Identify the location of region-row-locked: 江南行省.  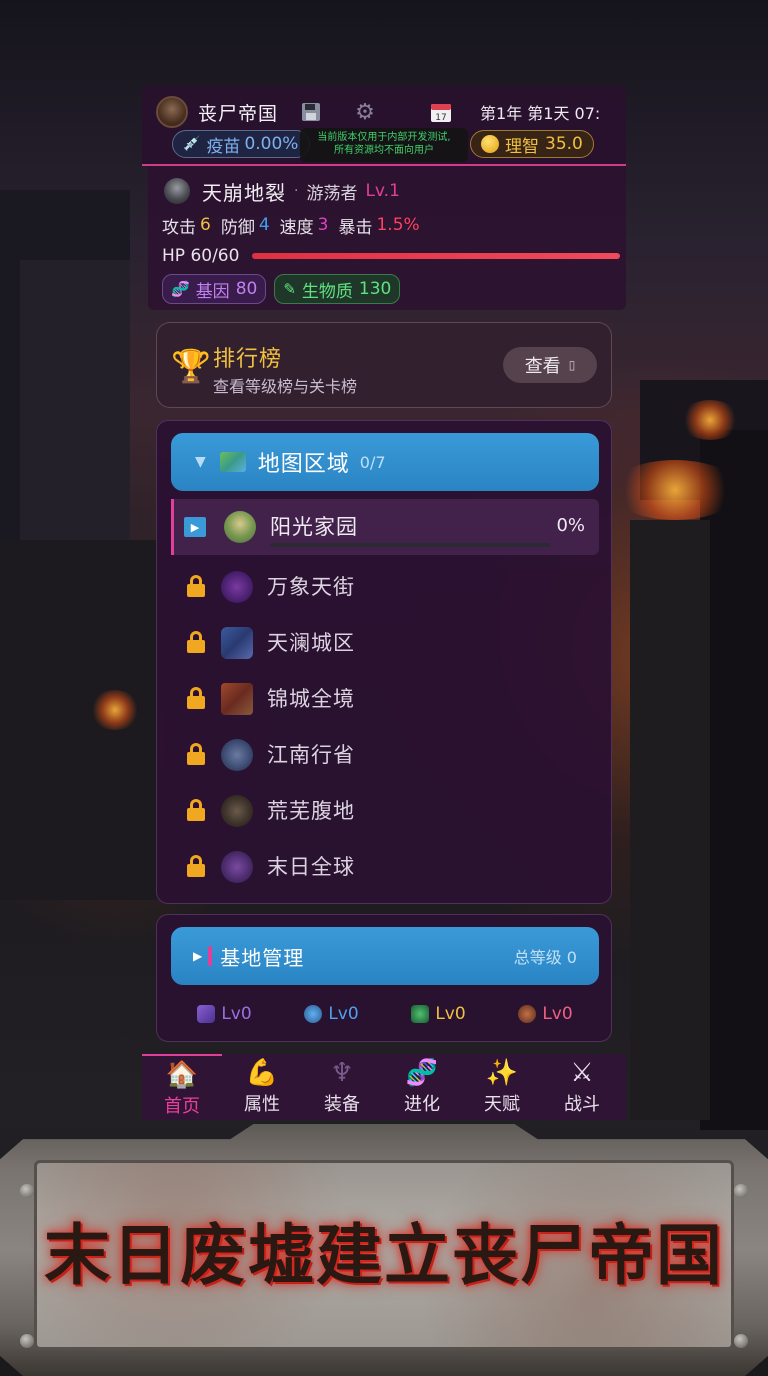
(385, 755).